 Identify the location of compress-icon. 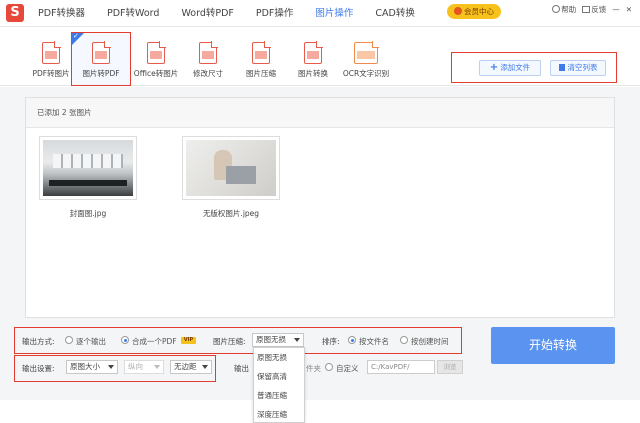
(261, 52).